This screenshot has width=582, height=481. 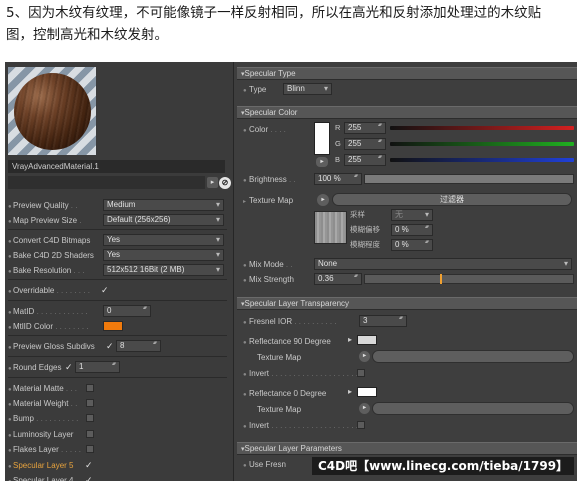 I want to click on sampling-label: 采样, so click(x=357, y=214).